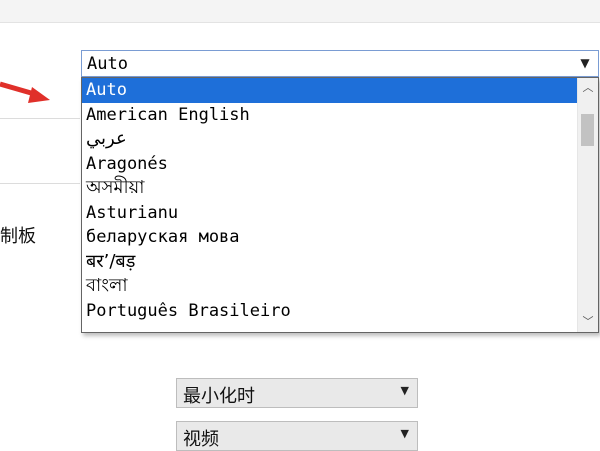 Image resolution: width=600 pixels, height=451 pixels. Describe the element at coordinates (107, 64) in the screenshot. I see `language-combo-value: Auto` at that location.